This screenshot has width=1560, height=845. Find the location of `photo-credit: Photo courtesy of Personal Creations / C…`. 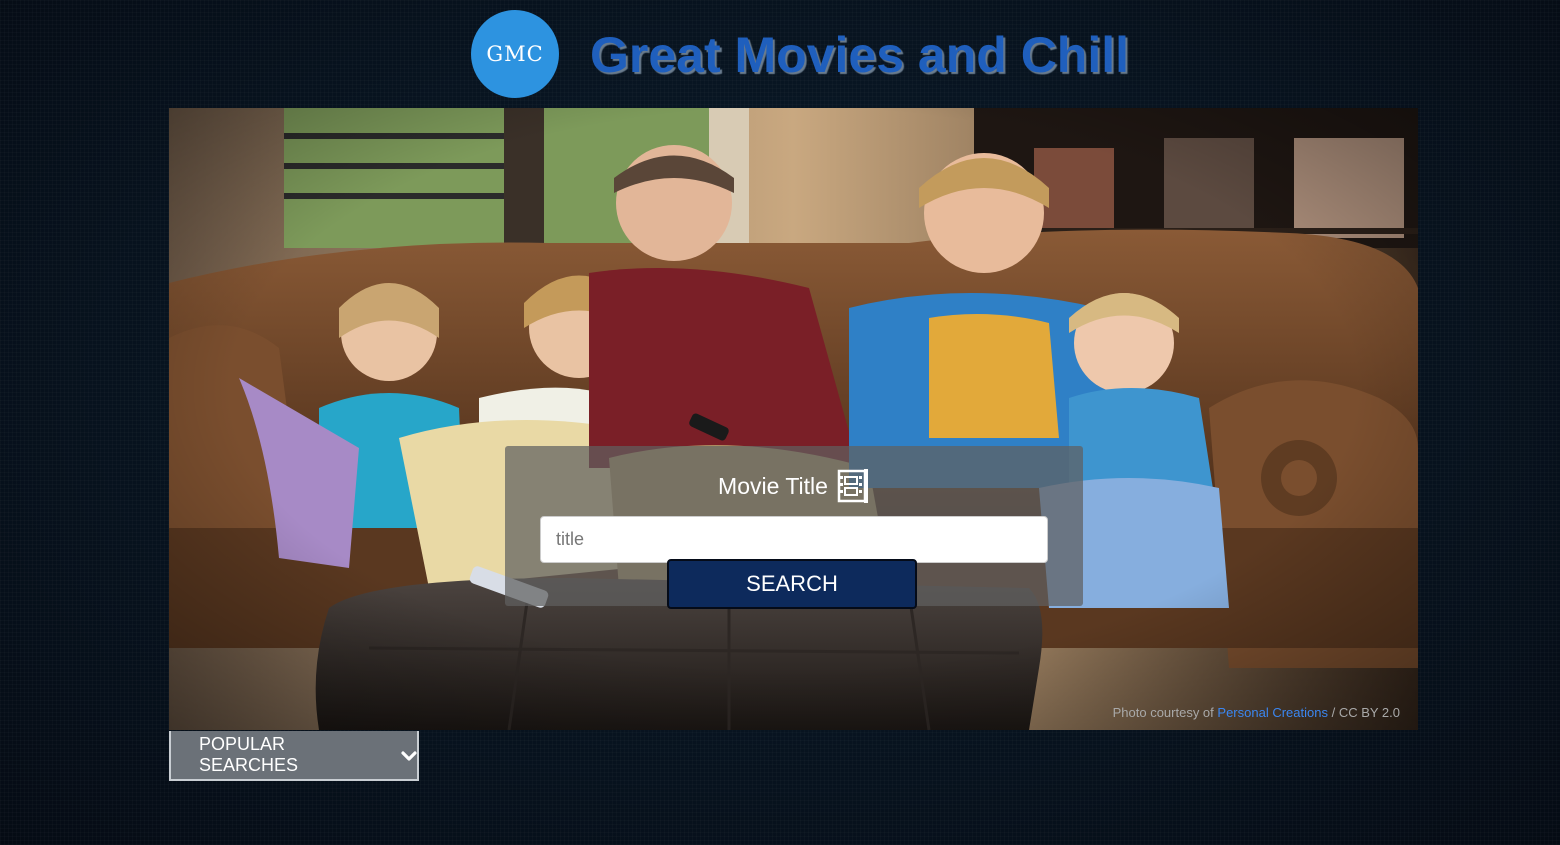

photo-credit: Photo courtesy of Personal Creations / C… is located at coordinates (1256, 712).